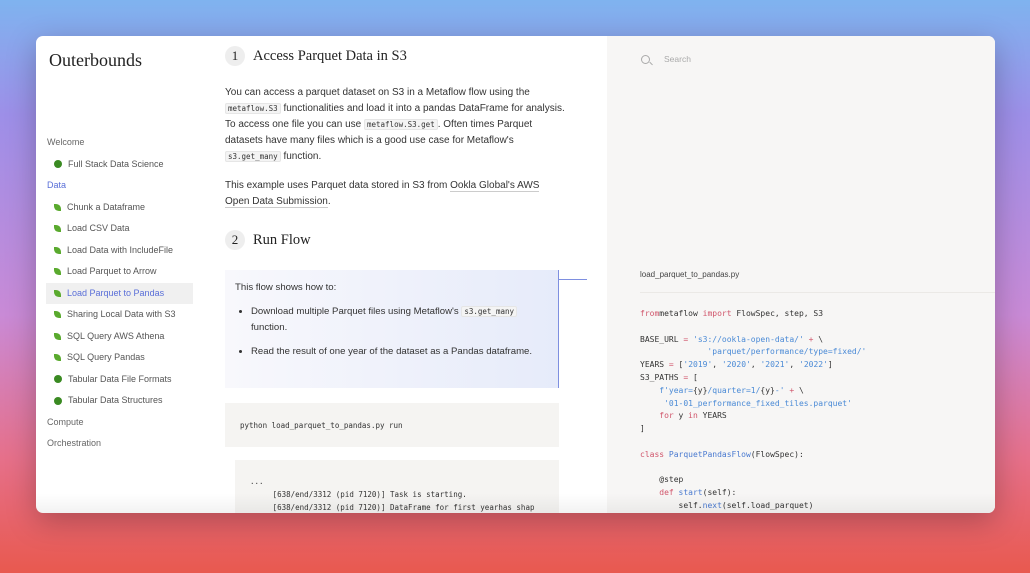 The height and width of the screenshot is (573, 1030). Describe the element at coordinates (119, 186) in the screenshot. I see `sidebar-section-data: Data` at that location.